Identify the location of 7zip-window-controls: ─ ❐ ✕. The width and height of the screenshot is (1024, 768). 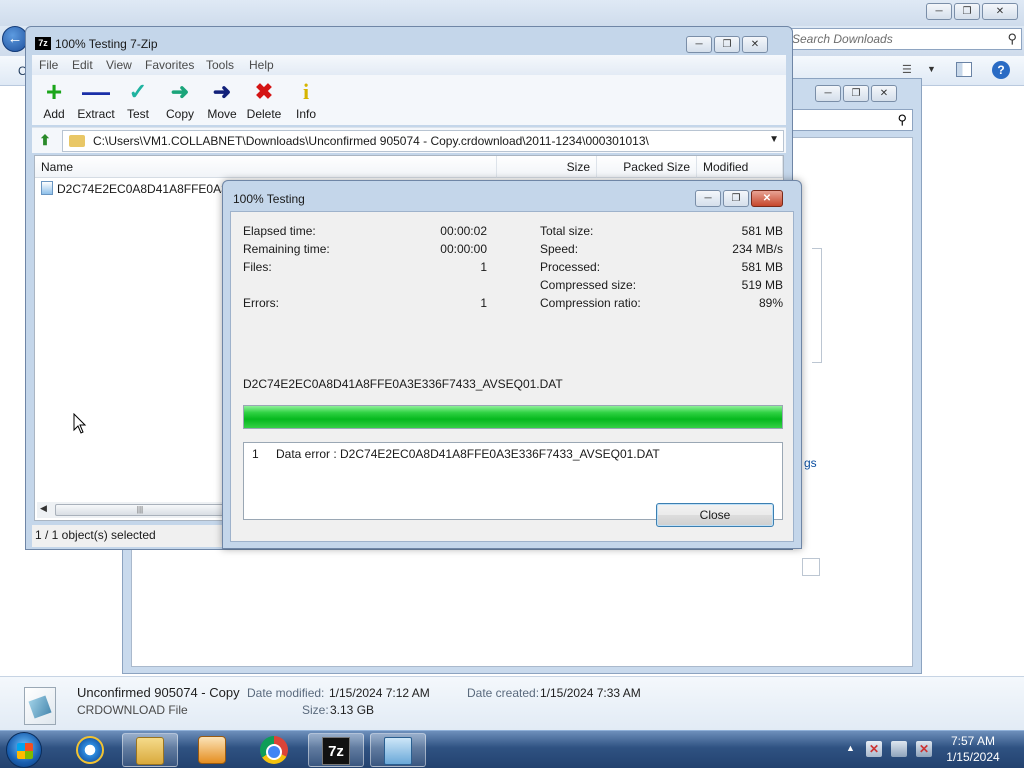
(727, 44).